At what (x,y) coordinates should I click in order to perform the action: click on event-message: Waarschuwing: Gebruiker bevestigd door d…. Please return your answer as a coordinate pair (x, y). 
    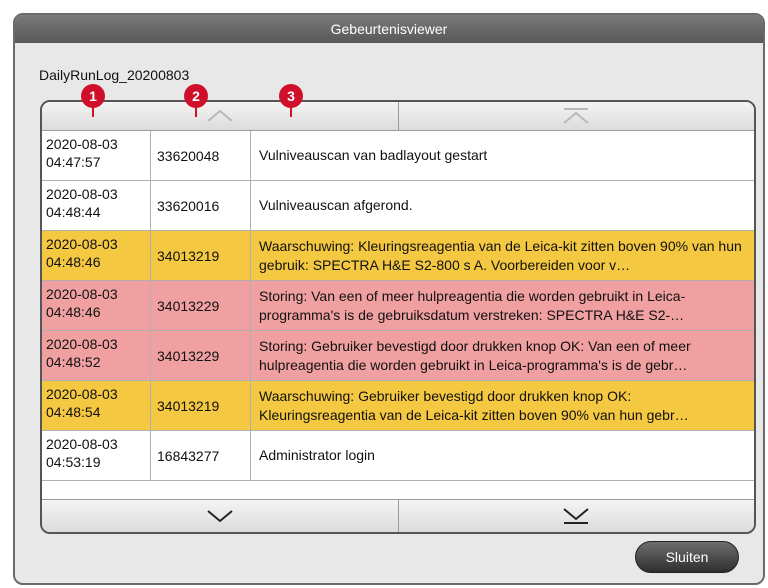
    Looking at the image, I should click on (474, 405).